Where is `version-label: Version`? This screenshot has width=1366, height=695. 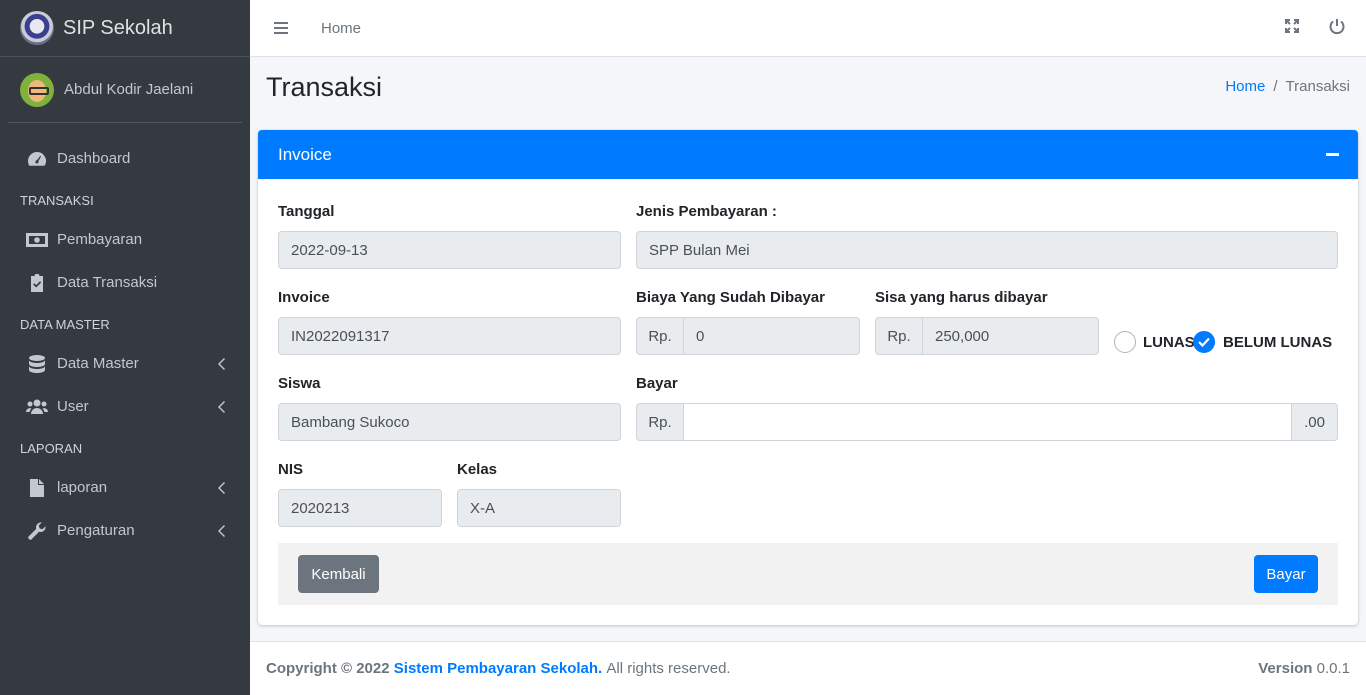 version-label: Version is located at coordinates (1285, 668).